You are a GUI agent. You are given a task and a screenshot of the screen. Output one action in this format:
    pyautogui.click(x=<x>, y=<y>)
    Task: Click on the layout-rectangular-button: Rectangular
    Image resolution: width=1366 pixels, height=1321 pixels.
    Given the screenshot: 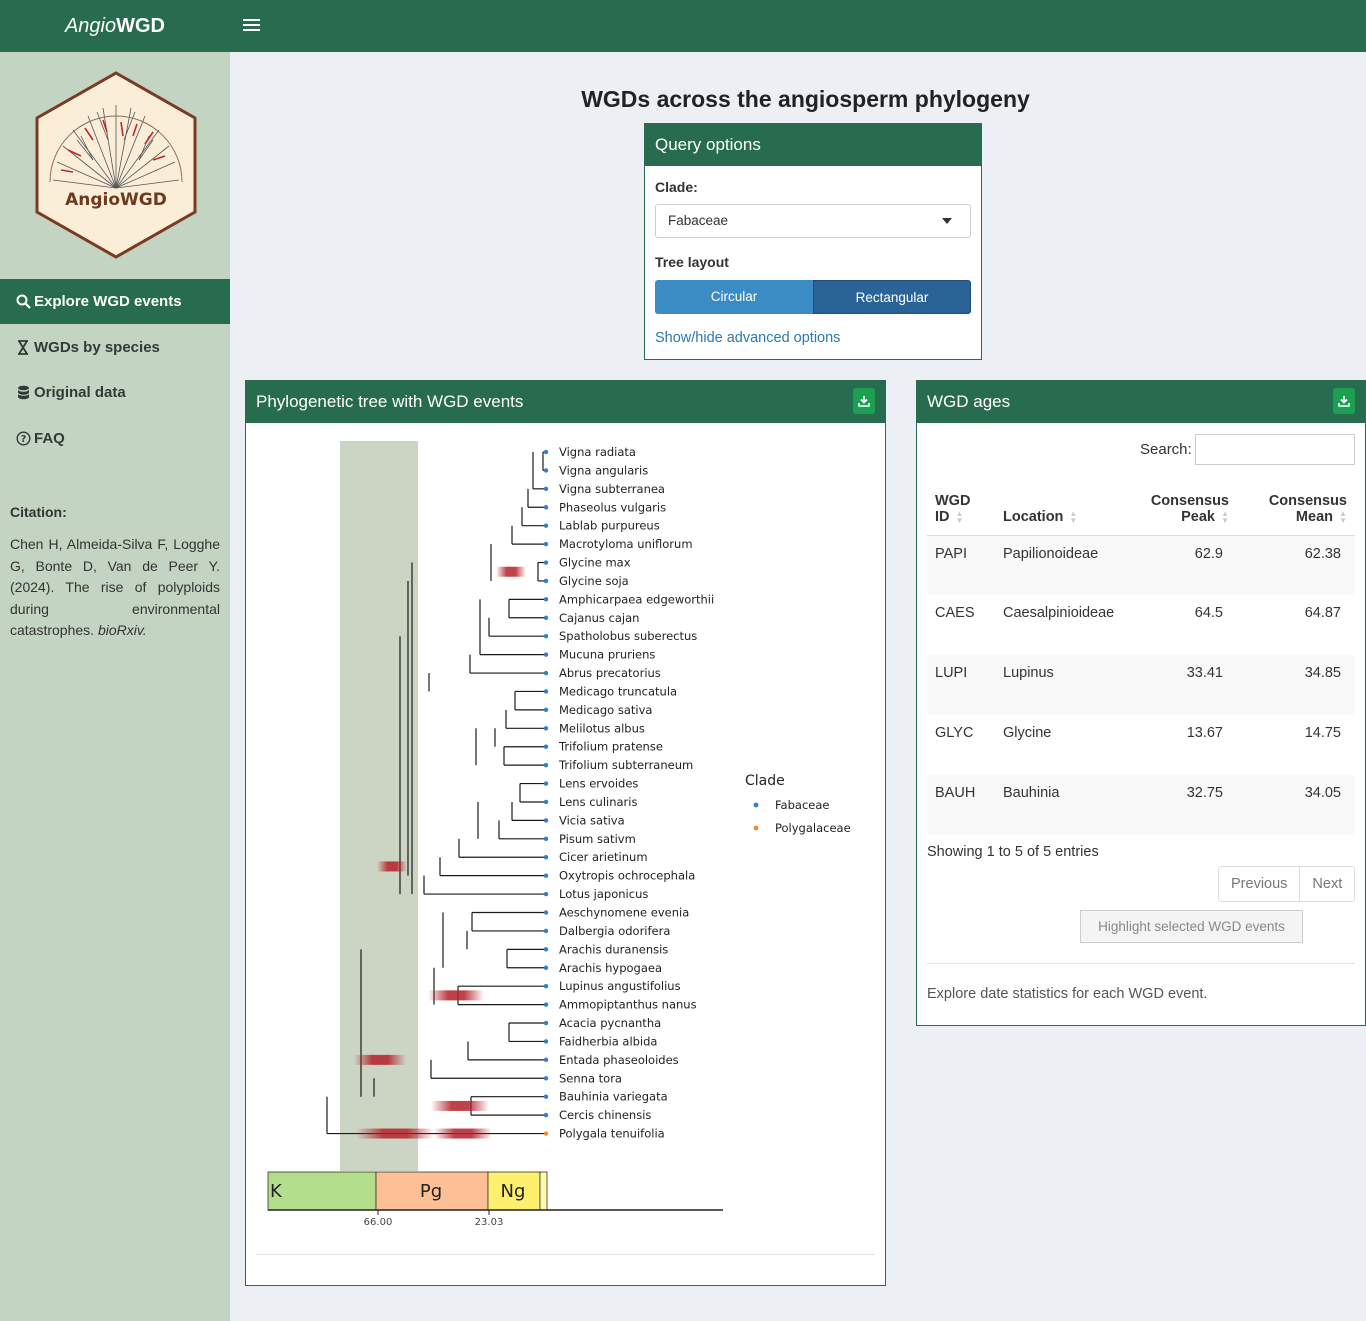 What is the action you would take?
    pyautogui.click(x=892, y=297)
    